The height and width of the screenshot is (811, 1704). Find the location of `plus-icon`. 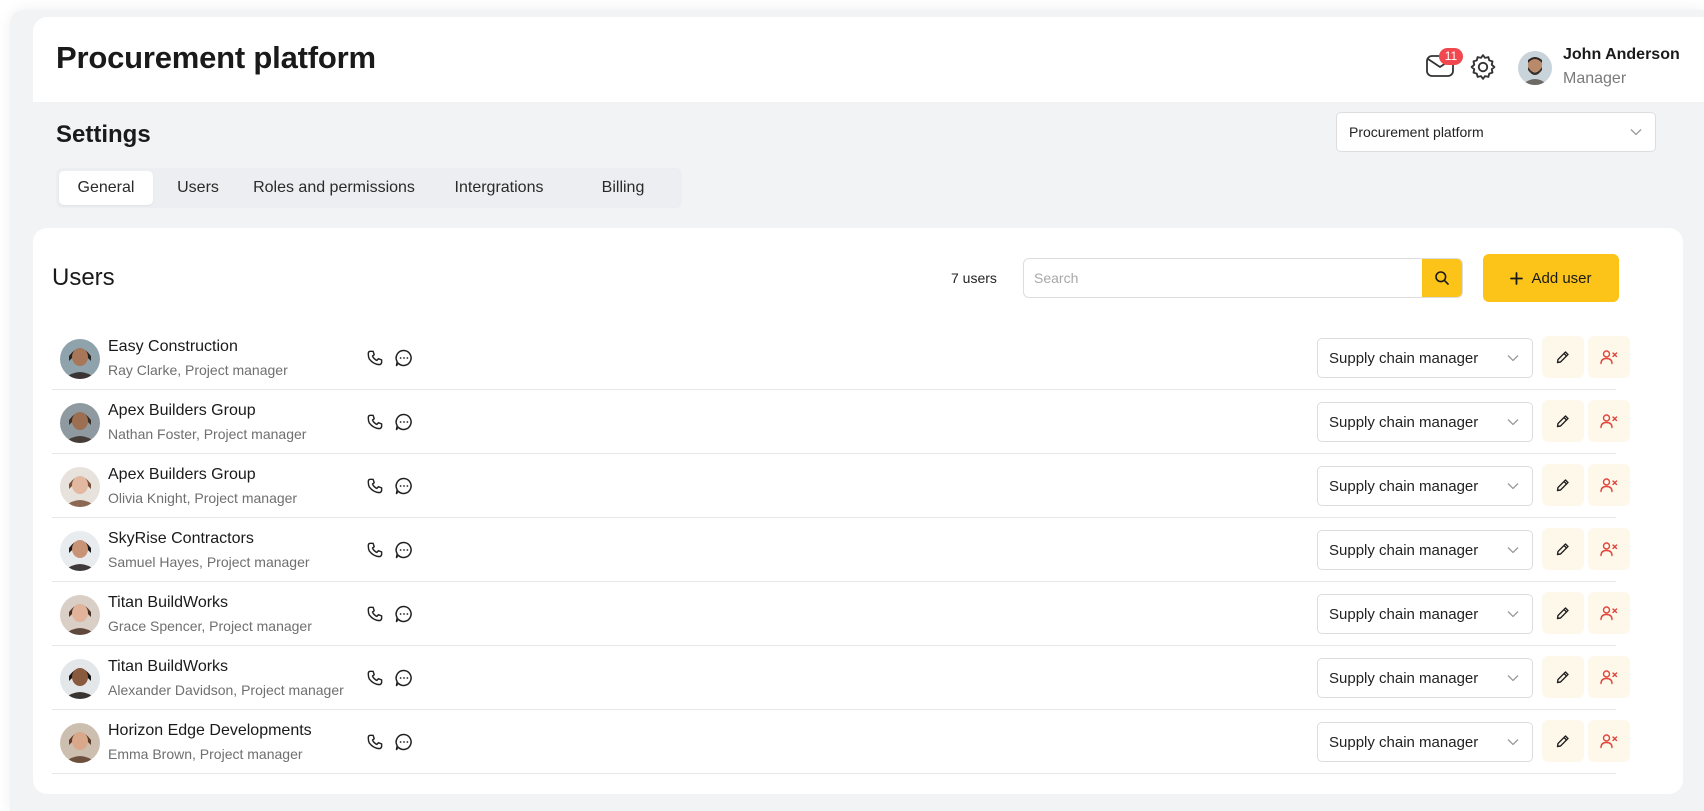

plus-icon is located at coordinates (1517, 278).